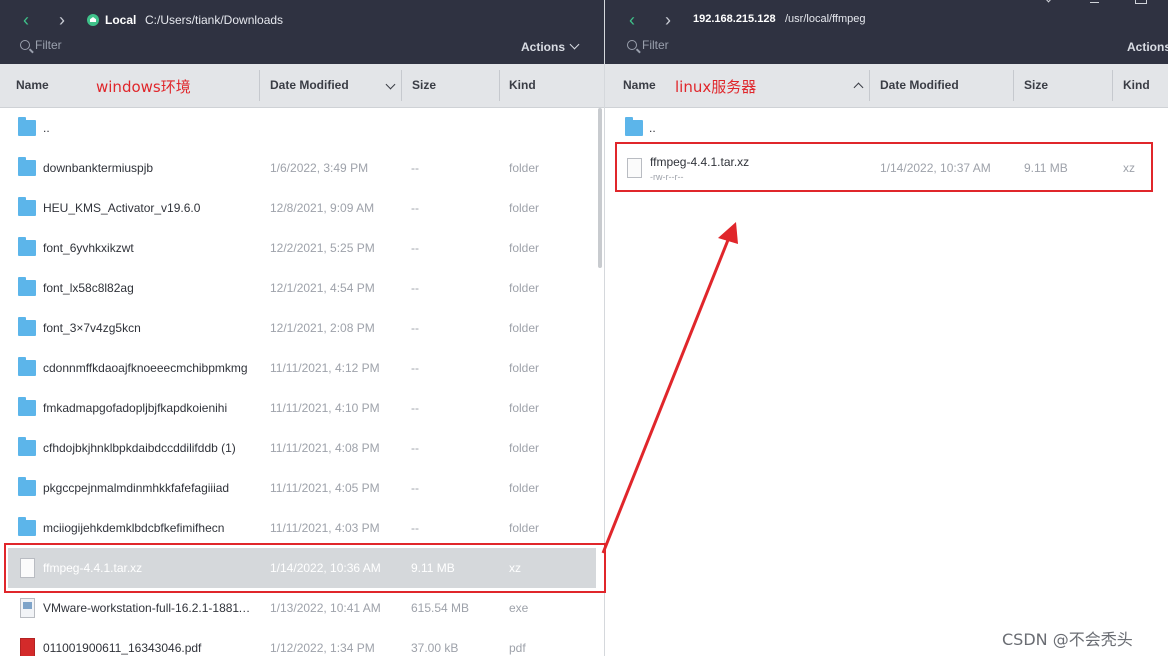 The height and width of the screenshot is (656, 1168). What do you see at coordinates (322, 248) in the screenshot?
I see `file-date: 12/2/2021, 5:25 PM` at bounding box center [322, 248].